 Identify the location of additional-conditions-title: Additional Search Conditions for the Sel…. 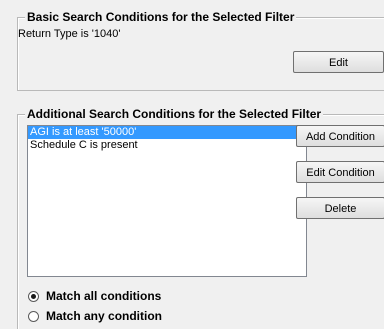
(174, 114).